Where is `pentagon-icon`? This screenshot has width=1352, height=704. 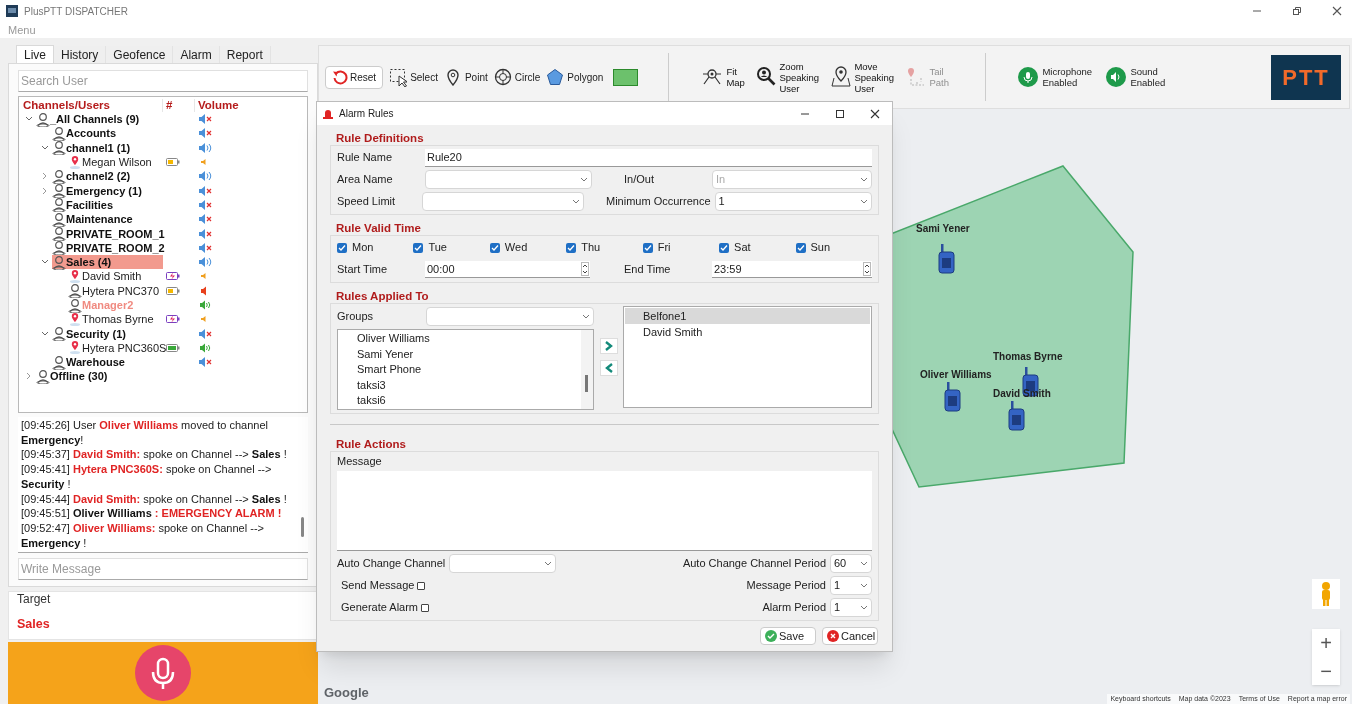
pentagon-icon is located at coordinates (555, 77).